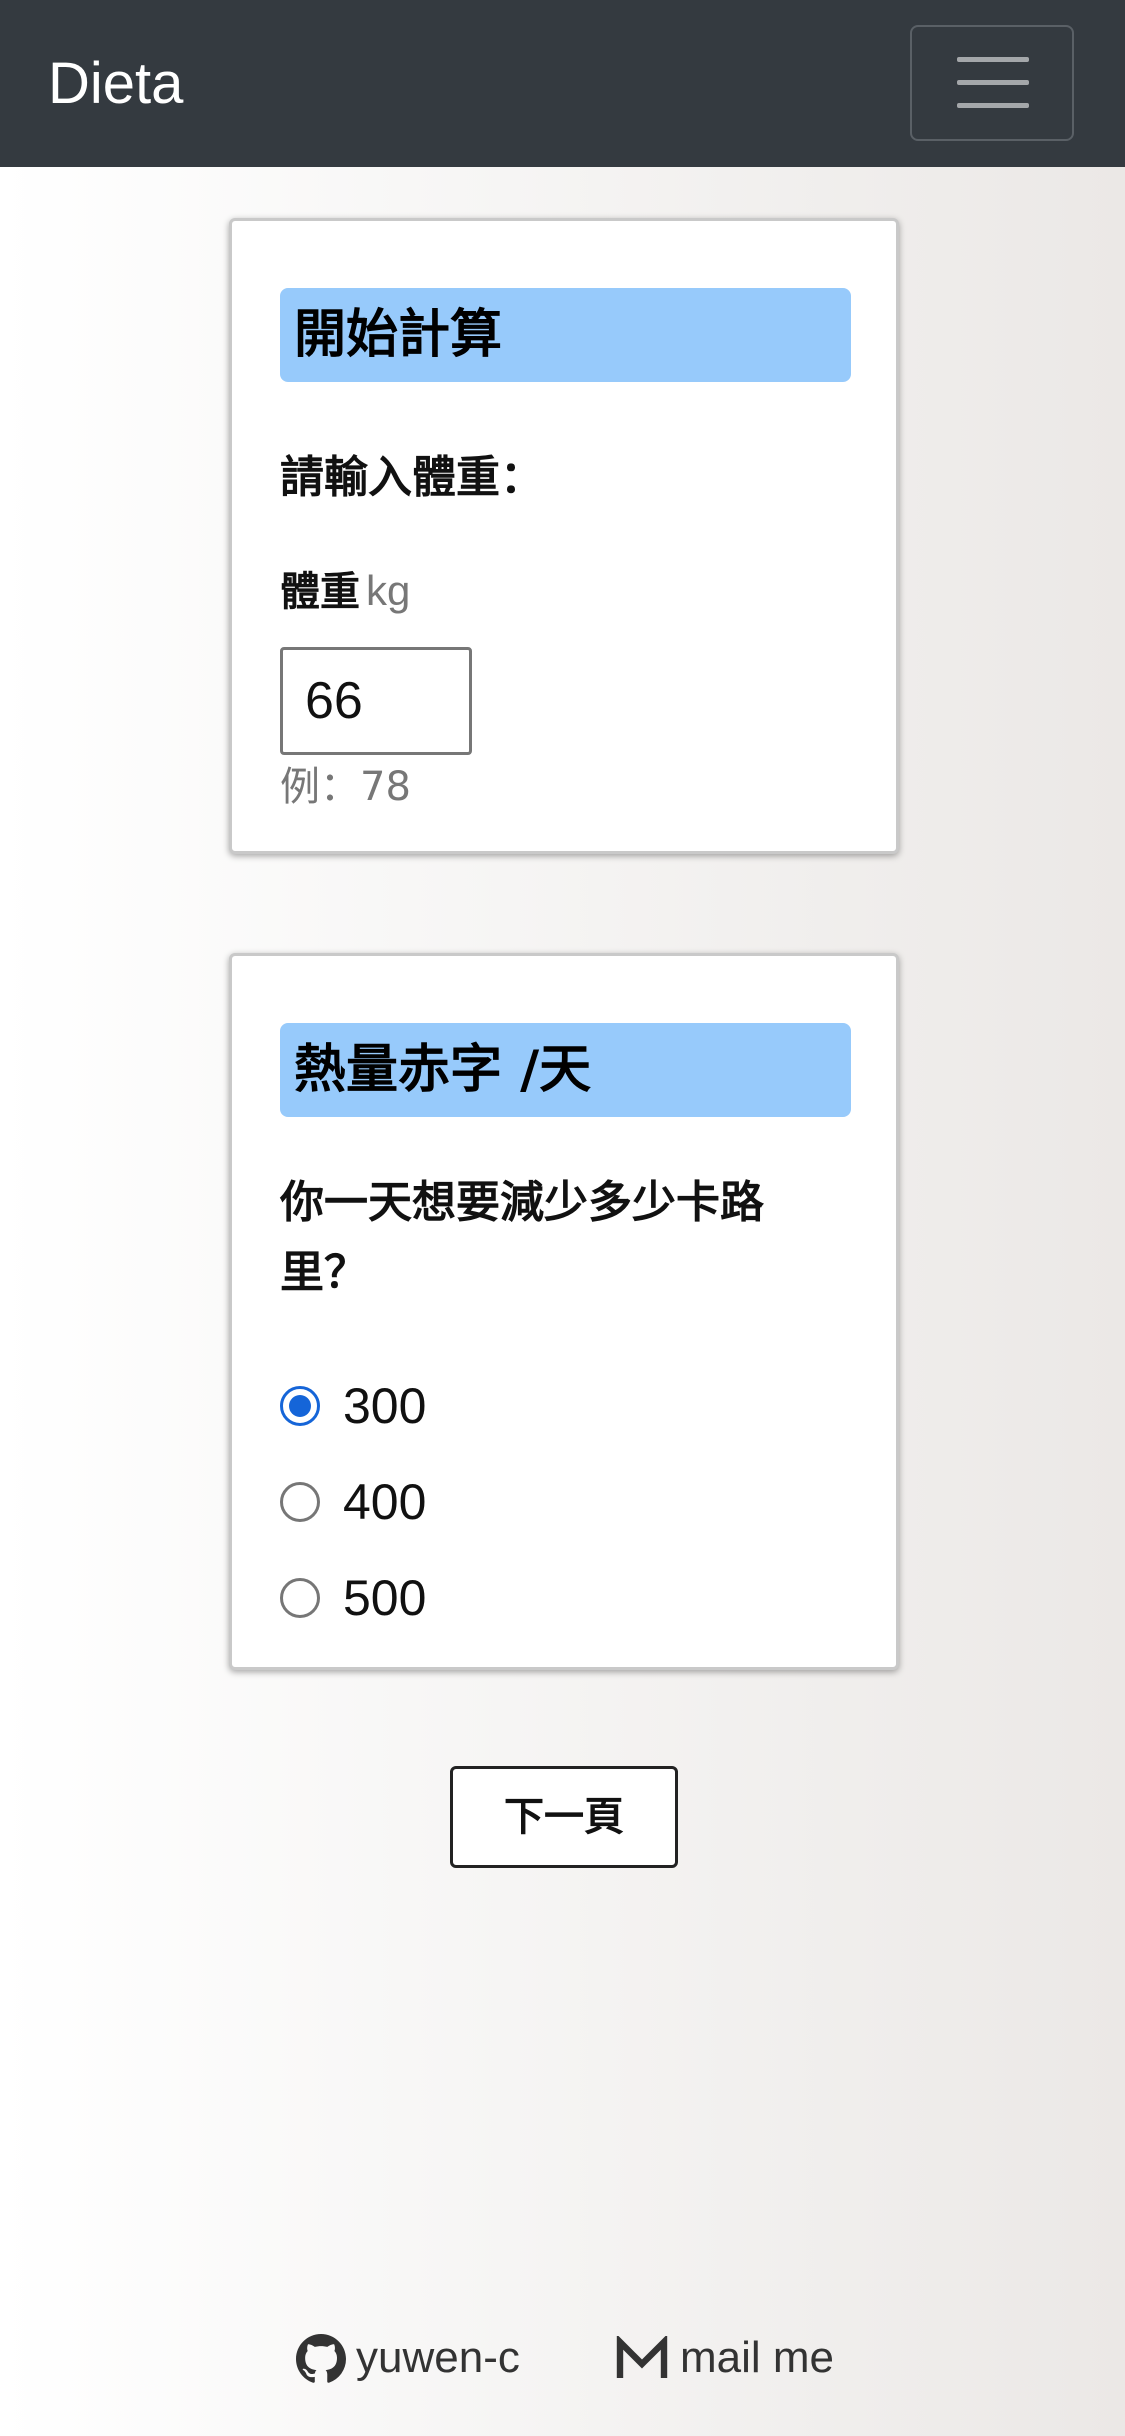 This screenshot has width=1125, height=2436. I want to click on github-icon, so click(321, 2358).